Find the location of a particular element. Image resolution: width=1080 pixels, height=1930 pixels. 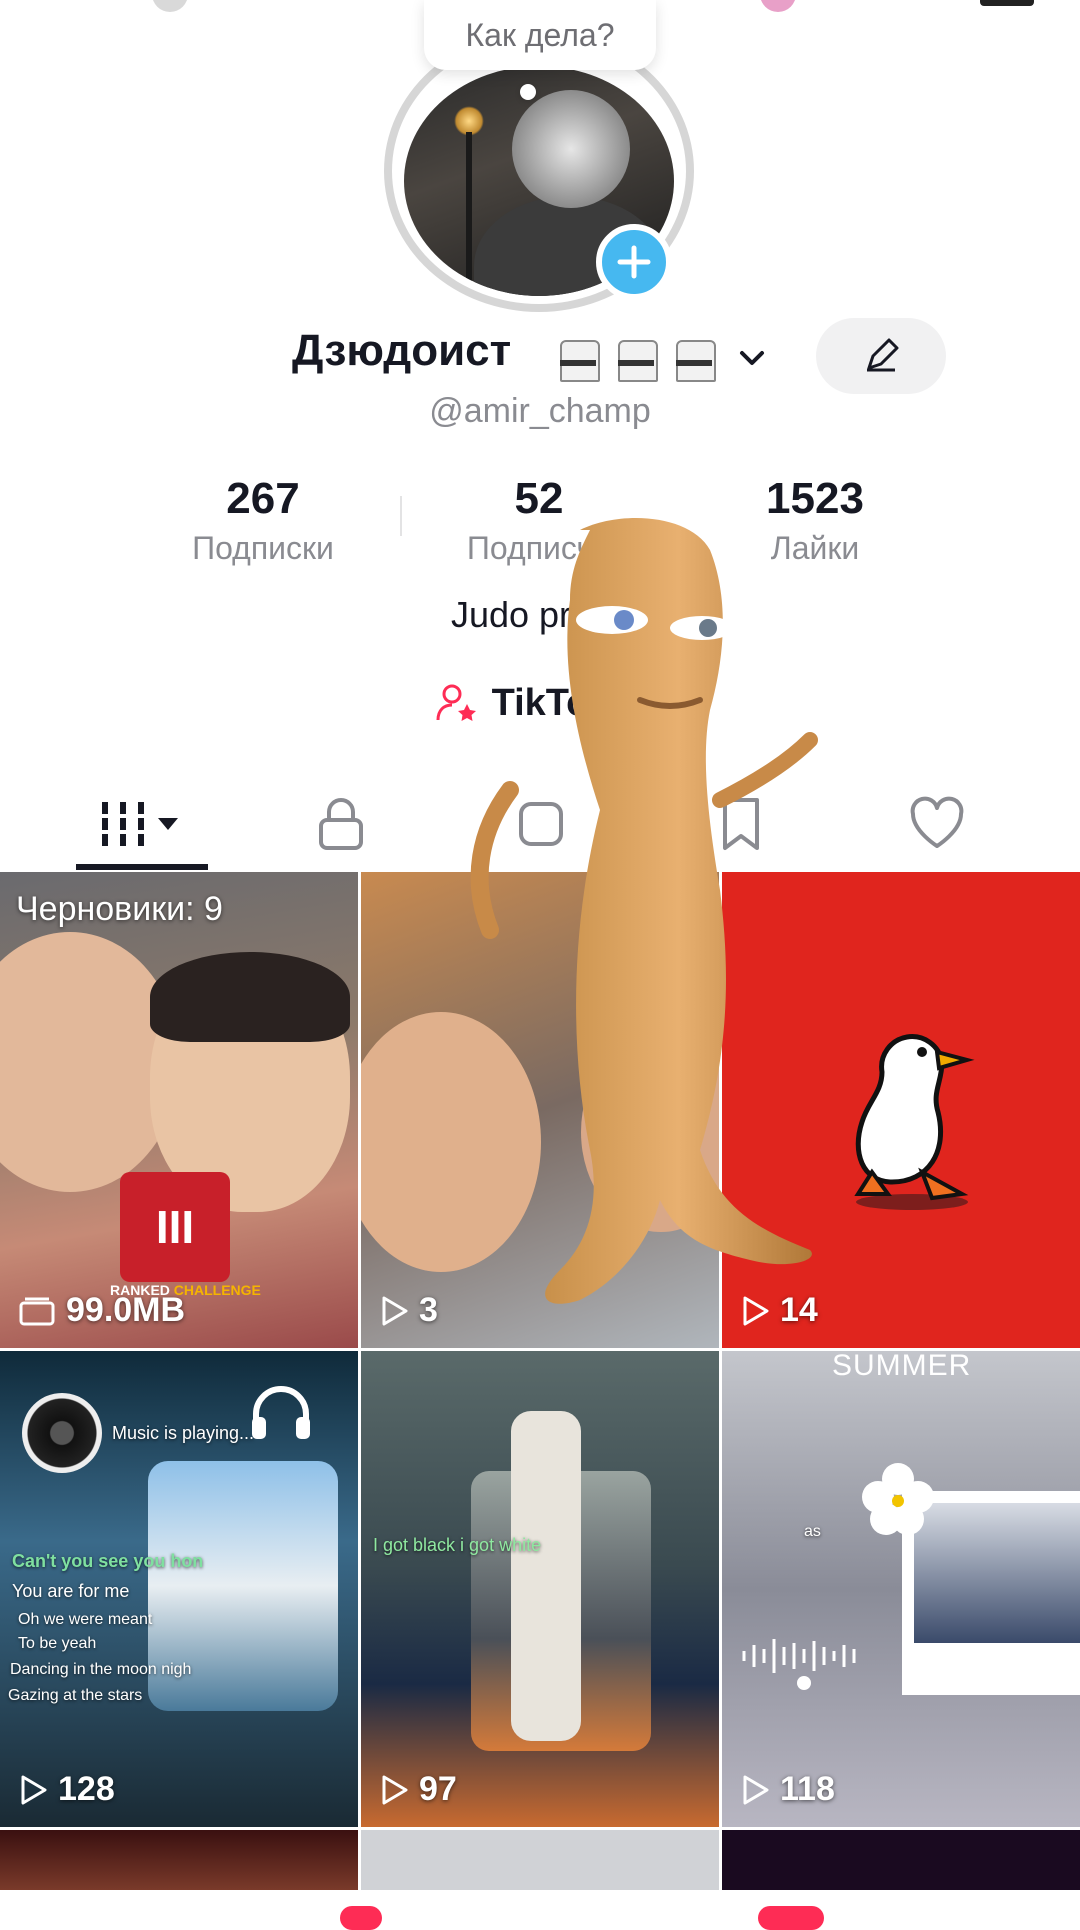

tile-count-value: 99.0MB is located at coordinates (126, 1310).